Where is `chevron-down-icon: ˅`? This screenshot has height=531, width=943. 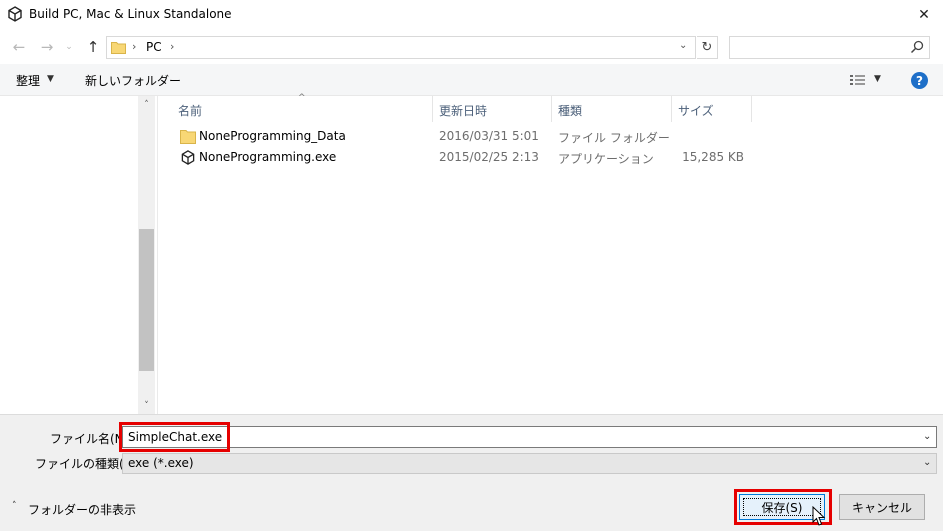 chevron-down-icon: ˅ is located at coordinates (146, 405).